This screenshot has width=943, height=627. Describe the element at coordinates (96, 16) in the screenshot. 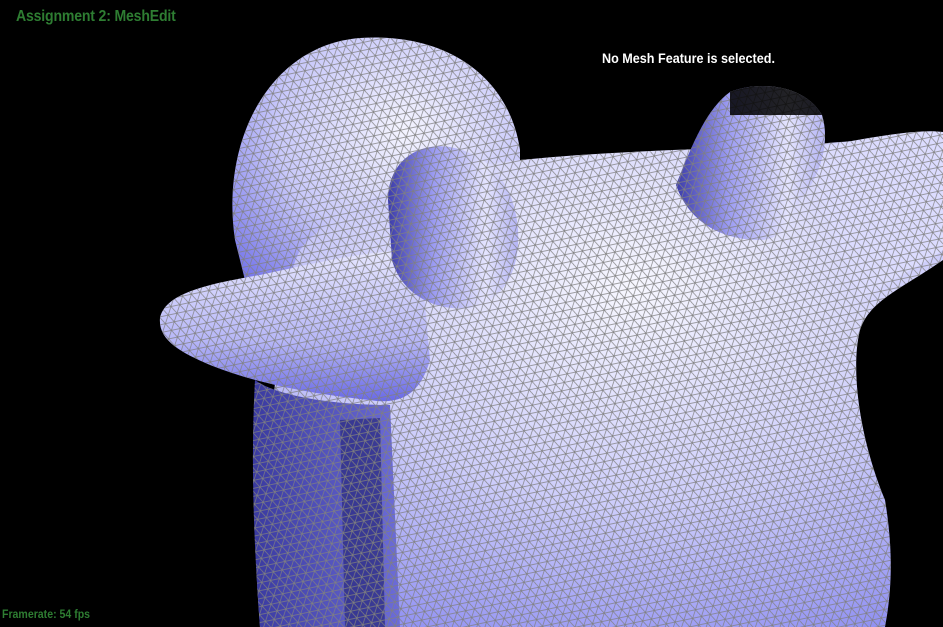

I see `app-title: Assignment 2: MeshEdit` at that location.